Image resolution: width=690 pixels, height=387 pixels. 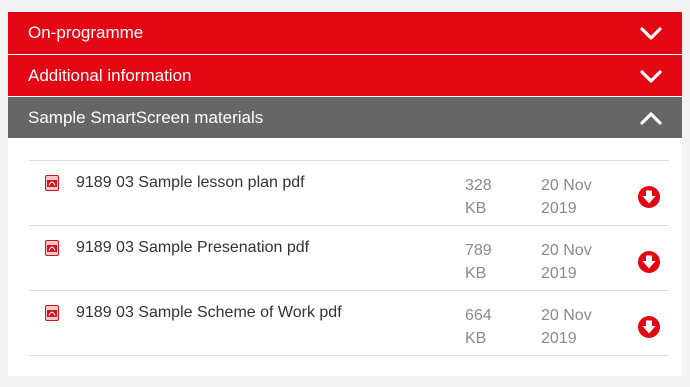 I want to click on accordion-title: Sample SmartScreen materials, so click(x=146, y=117).